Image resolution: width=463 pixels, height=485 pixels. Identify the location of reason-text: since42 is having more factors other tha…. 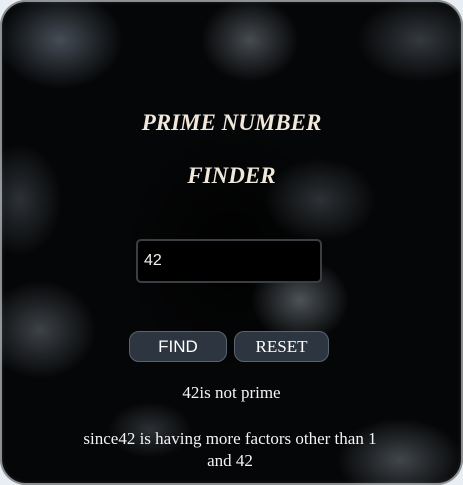
(230, 449).